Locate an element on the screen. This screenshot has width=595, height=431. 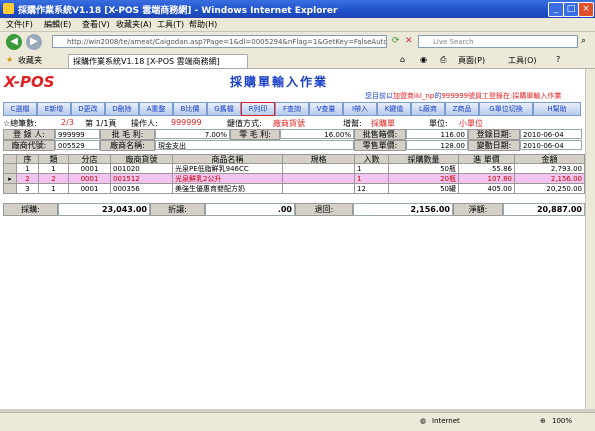
cell-qty: 12 is located at coordinates (372, 189).